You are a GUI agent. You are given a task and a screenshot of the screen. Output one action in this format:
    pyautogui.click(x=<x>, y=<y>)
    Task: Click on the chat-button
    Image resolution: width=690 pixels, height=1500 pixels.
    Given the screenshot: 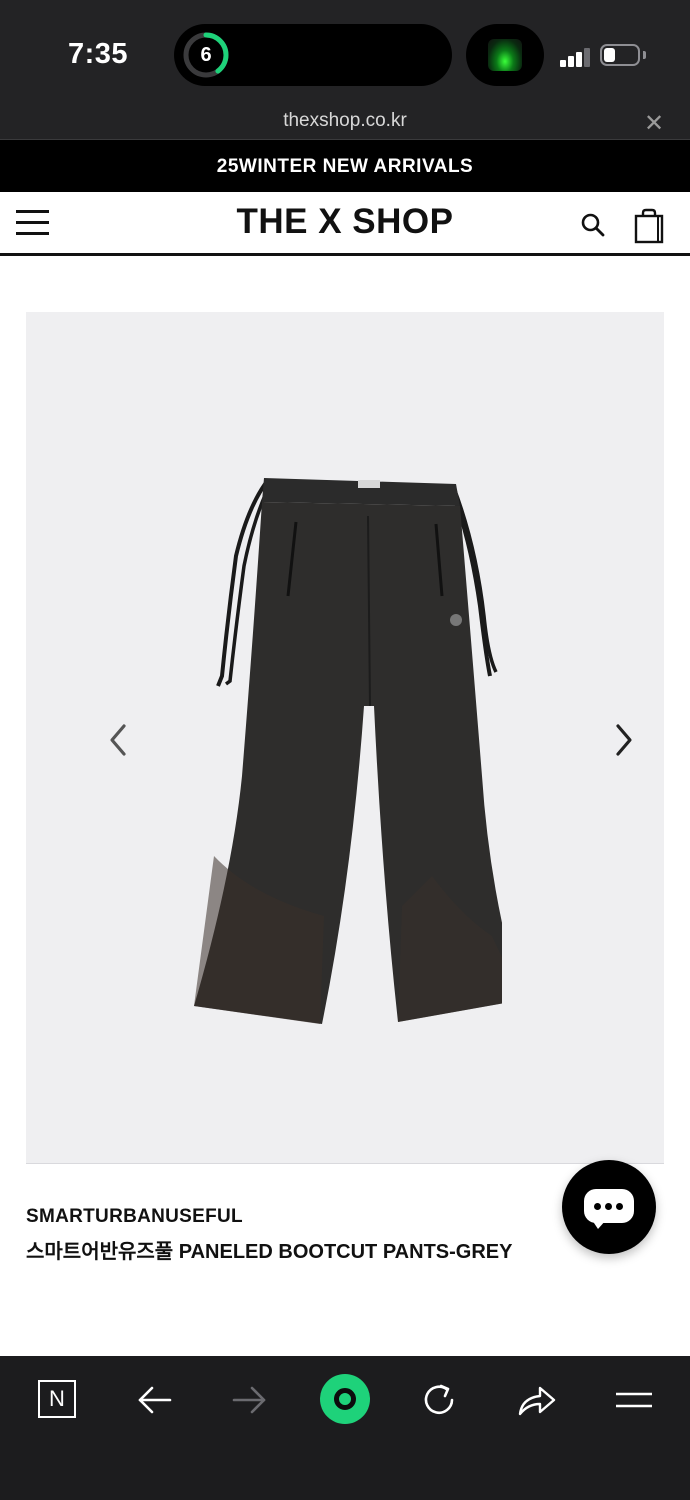 What is the action you would take?
    pyautogui.click(x=609, y=1207)
    